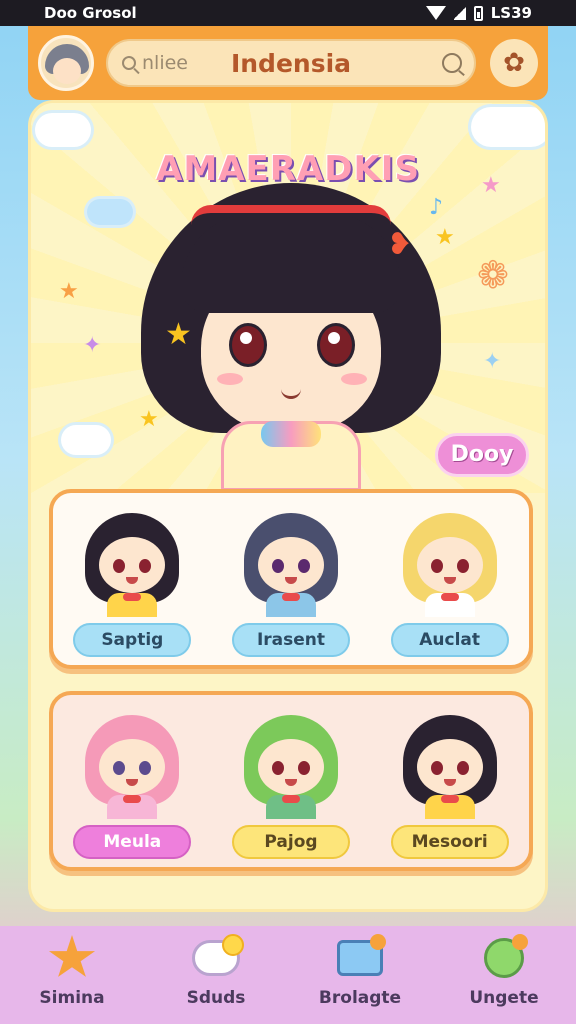  I want to click on chat-icon, so click(217, 958).